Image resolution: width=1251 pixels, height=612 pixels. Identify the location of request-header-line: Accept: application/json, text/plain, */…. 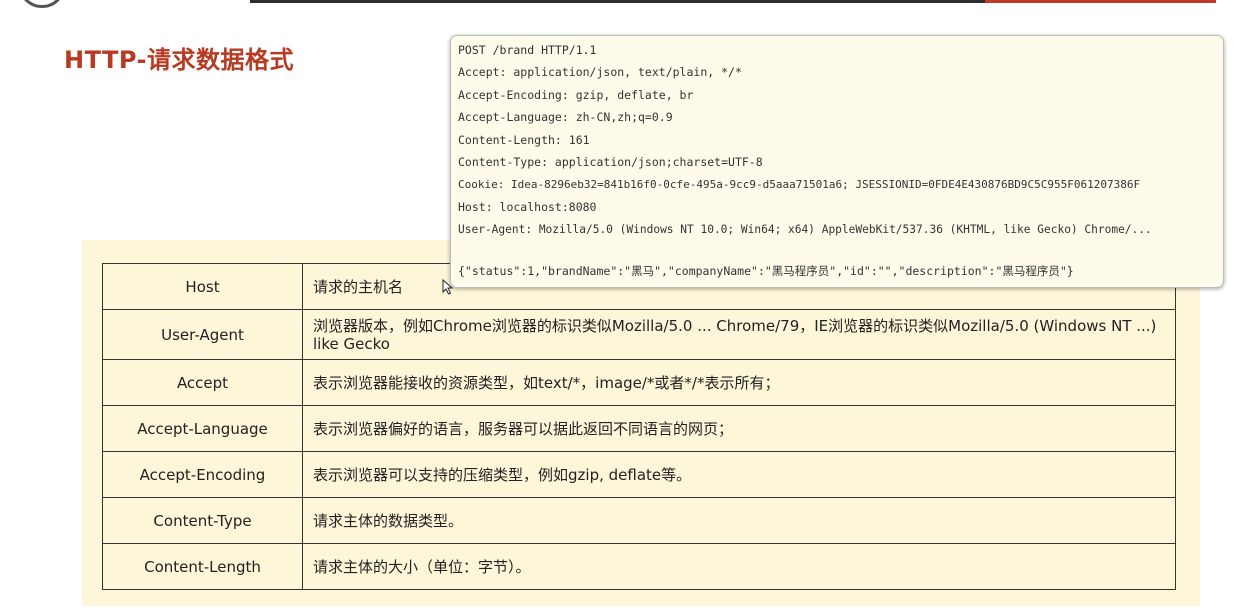
(600, 72).